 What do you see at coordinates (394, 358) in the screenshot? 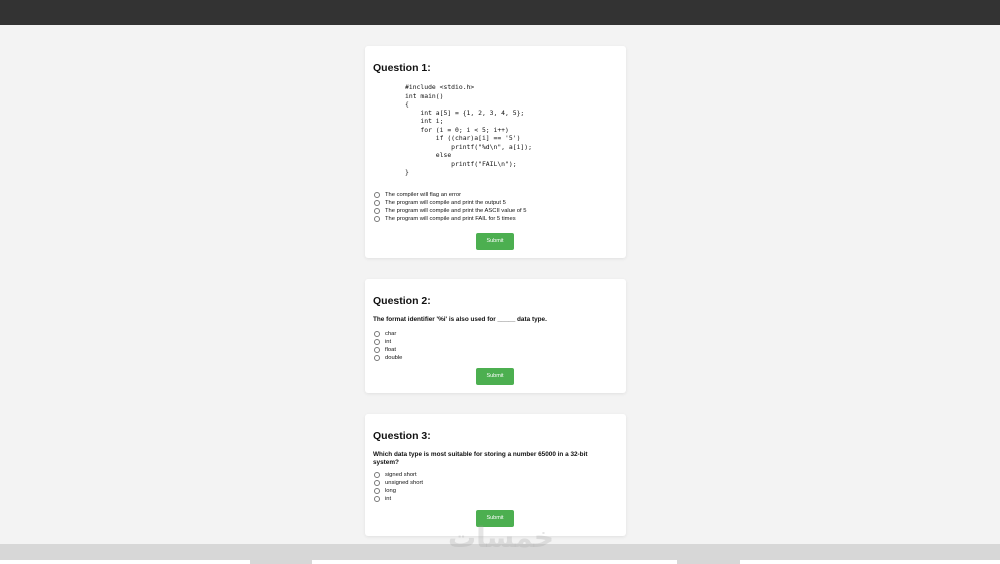
I see `option-label: double` at bounding box center [394, 358].